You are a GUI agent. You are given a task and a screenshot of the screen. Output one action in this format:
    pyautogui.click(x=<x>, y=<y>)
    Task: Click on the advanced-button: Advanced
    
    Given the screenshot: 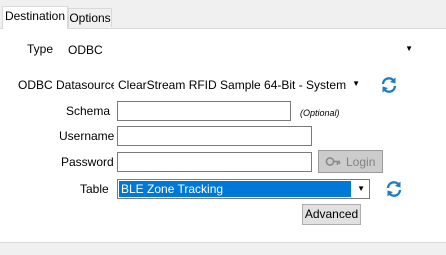 What is the action you would take?
    pyautogui.click(x=331, y=214)
    